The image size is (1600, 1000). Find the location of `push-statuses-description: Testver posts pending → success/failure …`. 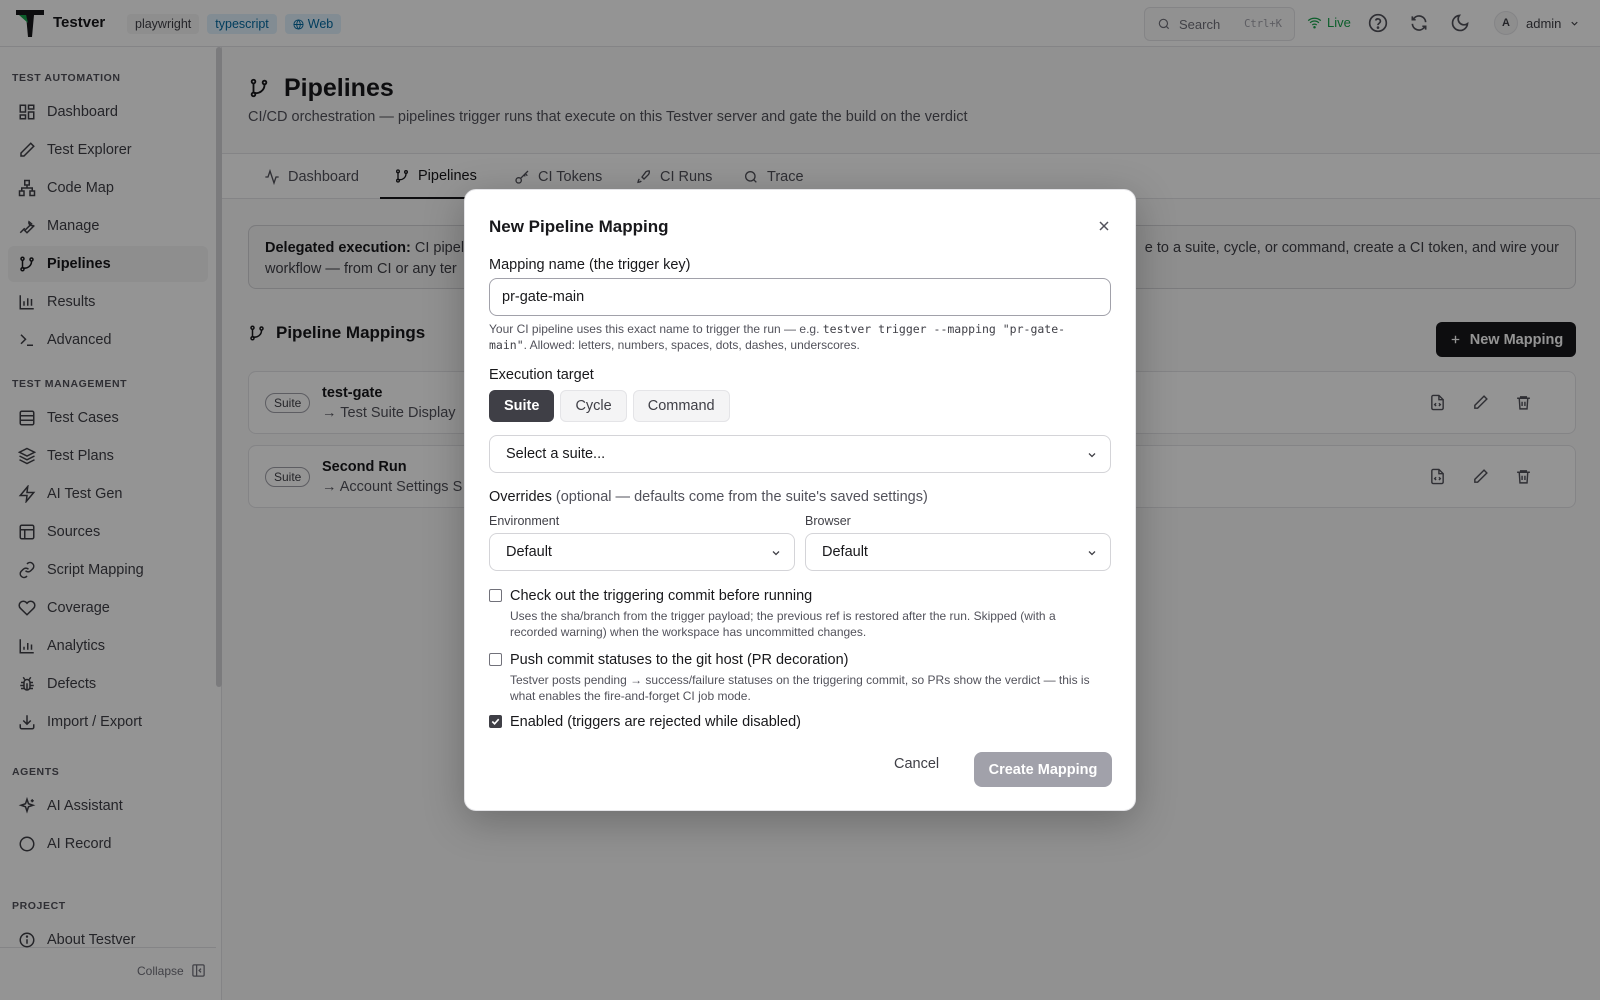

push-statuses-description: Testver posts pending → success/failure … is located at coordinates (800, 688).